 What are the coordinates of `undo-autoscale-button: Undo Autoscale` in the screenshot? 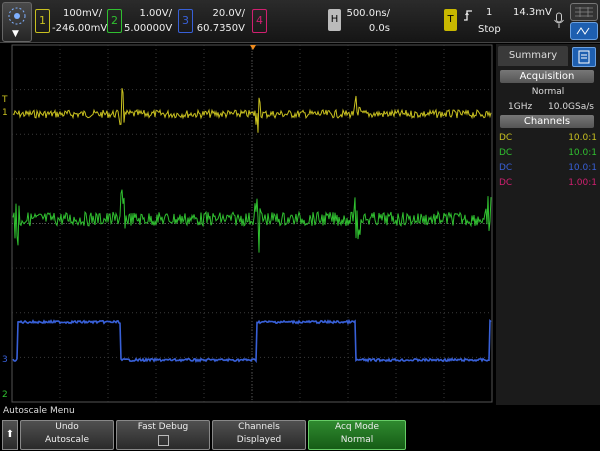 It's located at (67, 435).